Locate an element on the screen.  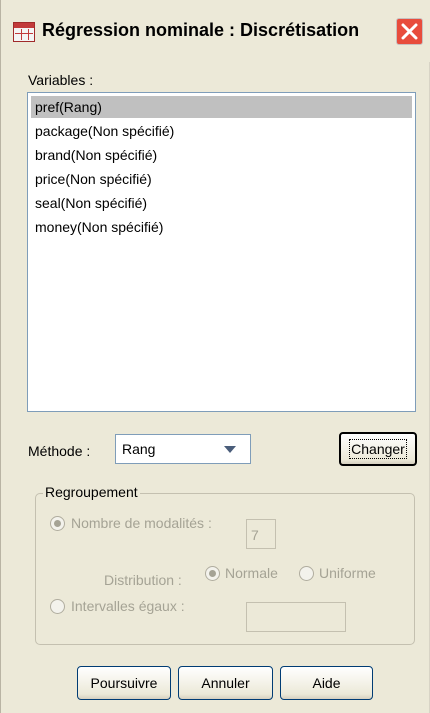
list-item-brand: brand(Non spécifié) is located at coordinates (221, 155).